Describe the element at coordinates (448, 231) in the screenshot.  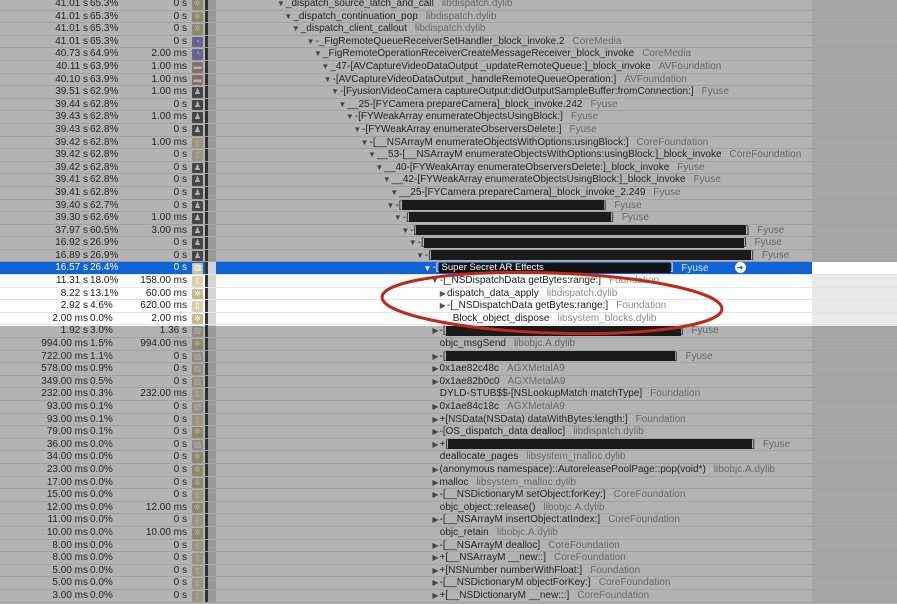
I see `table-row: 37.97 s 60.5% 3.00 ms ♟ ▼-[] Fyuse` at that location.